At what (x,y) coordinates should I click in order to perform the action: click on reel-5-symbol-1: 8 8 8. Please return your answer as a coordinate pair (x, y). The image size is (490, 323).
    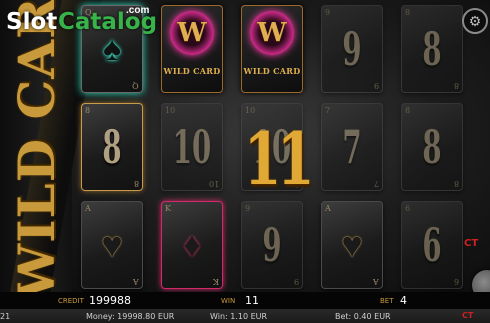
    Looking at the image, I should click on (432, 49).